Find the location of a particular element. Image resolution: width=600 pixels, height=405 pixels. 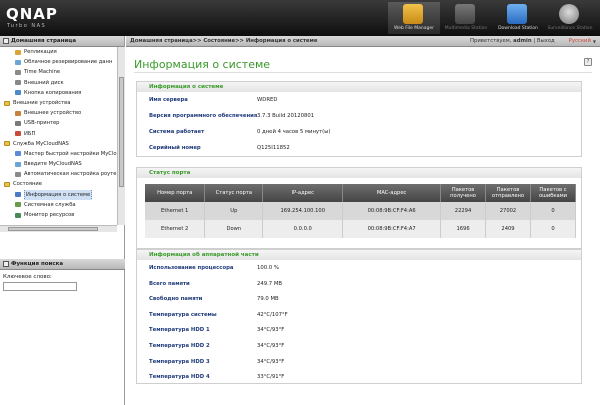

column-header: Номер порта is located at coordinates (175, 193).